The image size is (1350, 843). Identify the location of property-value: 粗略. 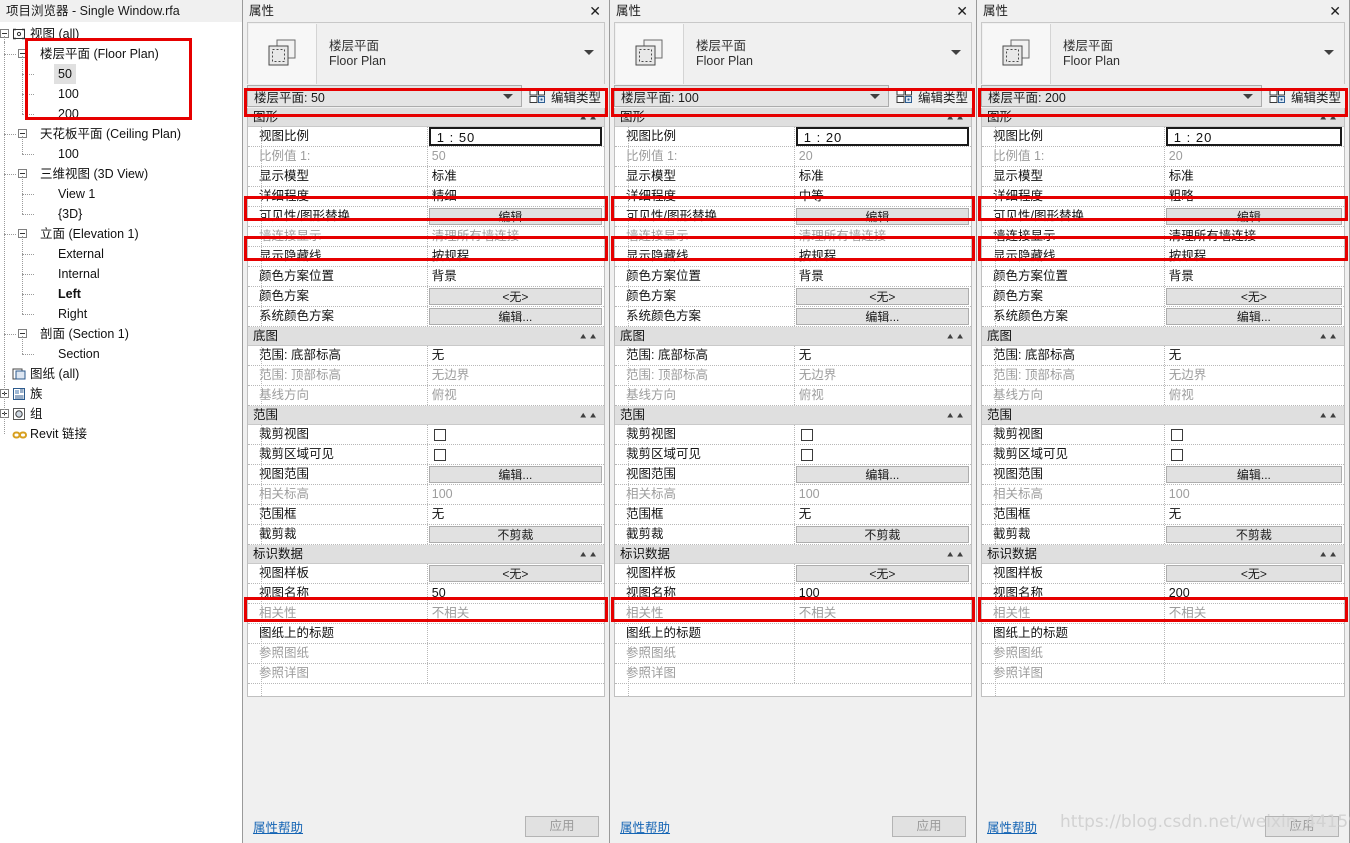
(1254, 196).